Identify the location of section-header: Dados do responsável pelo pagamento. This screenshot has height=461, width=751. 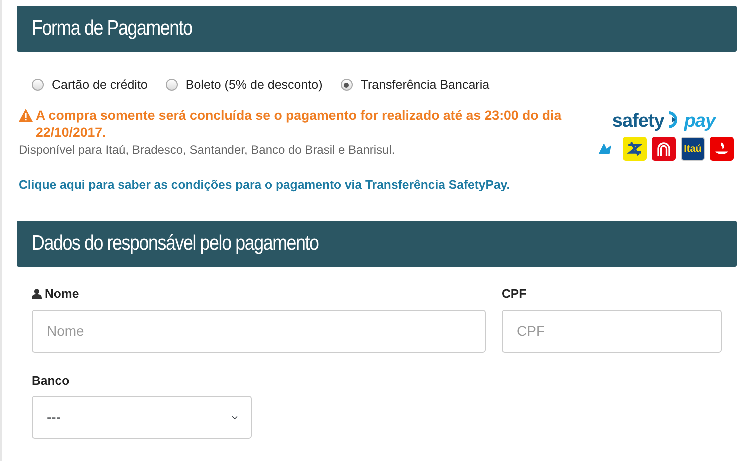
(377, 244).